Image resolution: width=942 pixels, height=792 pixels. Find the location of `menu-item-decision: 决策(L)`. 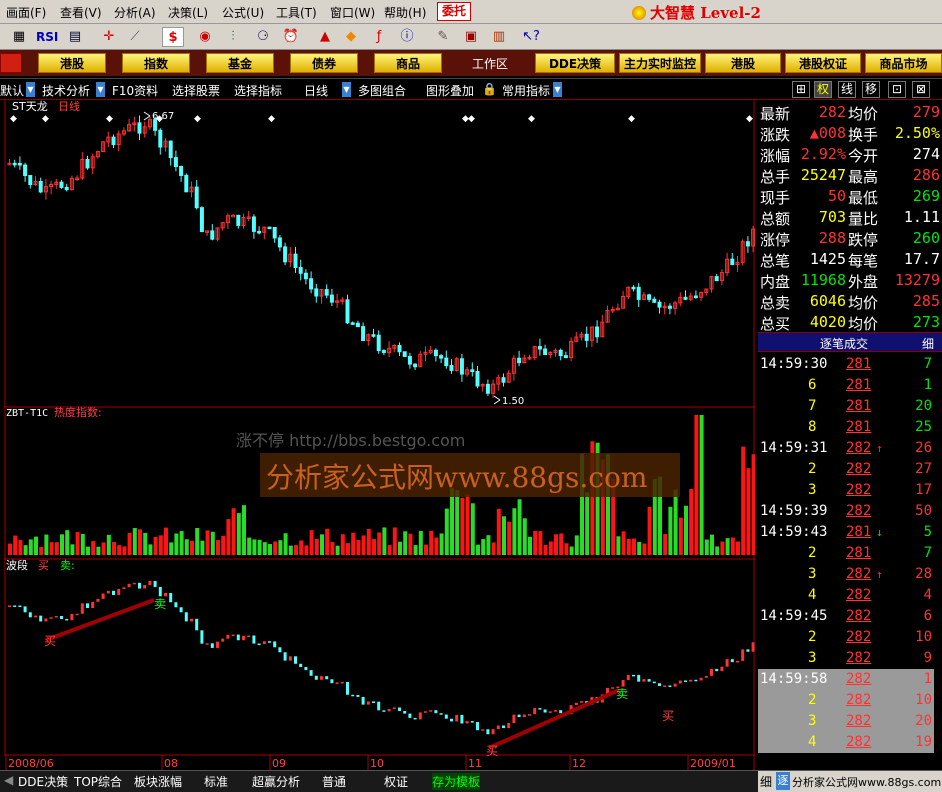

menu-item-decision: 决策(L) is located at coordinates (188, 12).